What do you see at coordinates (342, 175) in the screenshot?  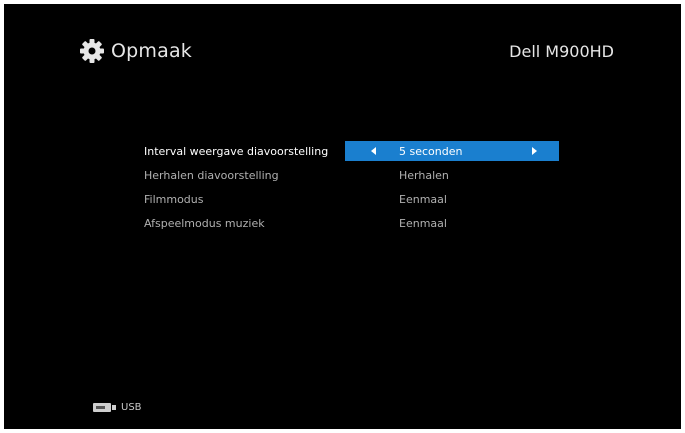 I see `menu-item-slideshow-repeat: Herhalen diavoorstelling Herhalen` at bounding box center [342, 175].